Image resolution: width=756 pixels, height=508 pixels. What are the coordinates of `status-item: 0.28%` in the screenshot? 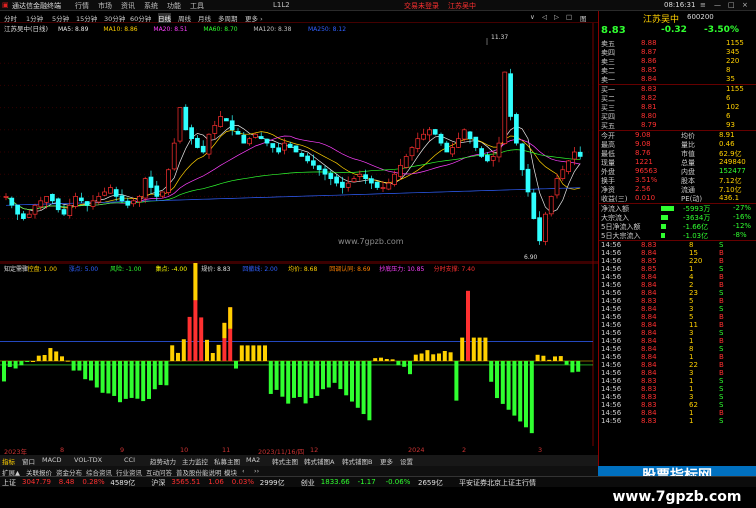 It's located at (93, 482).